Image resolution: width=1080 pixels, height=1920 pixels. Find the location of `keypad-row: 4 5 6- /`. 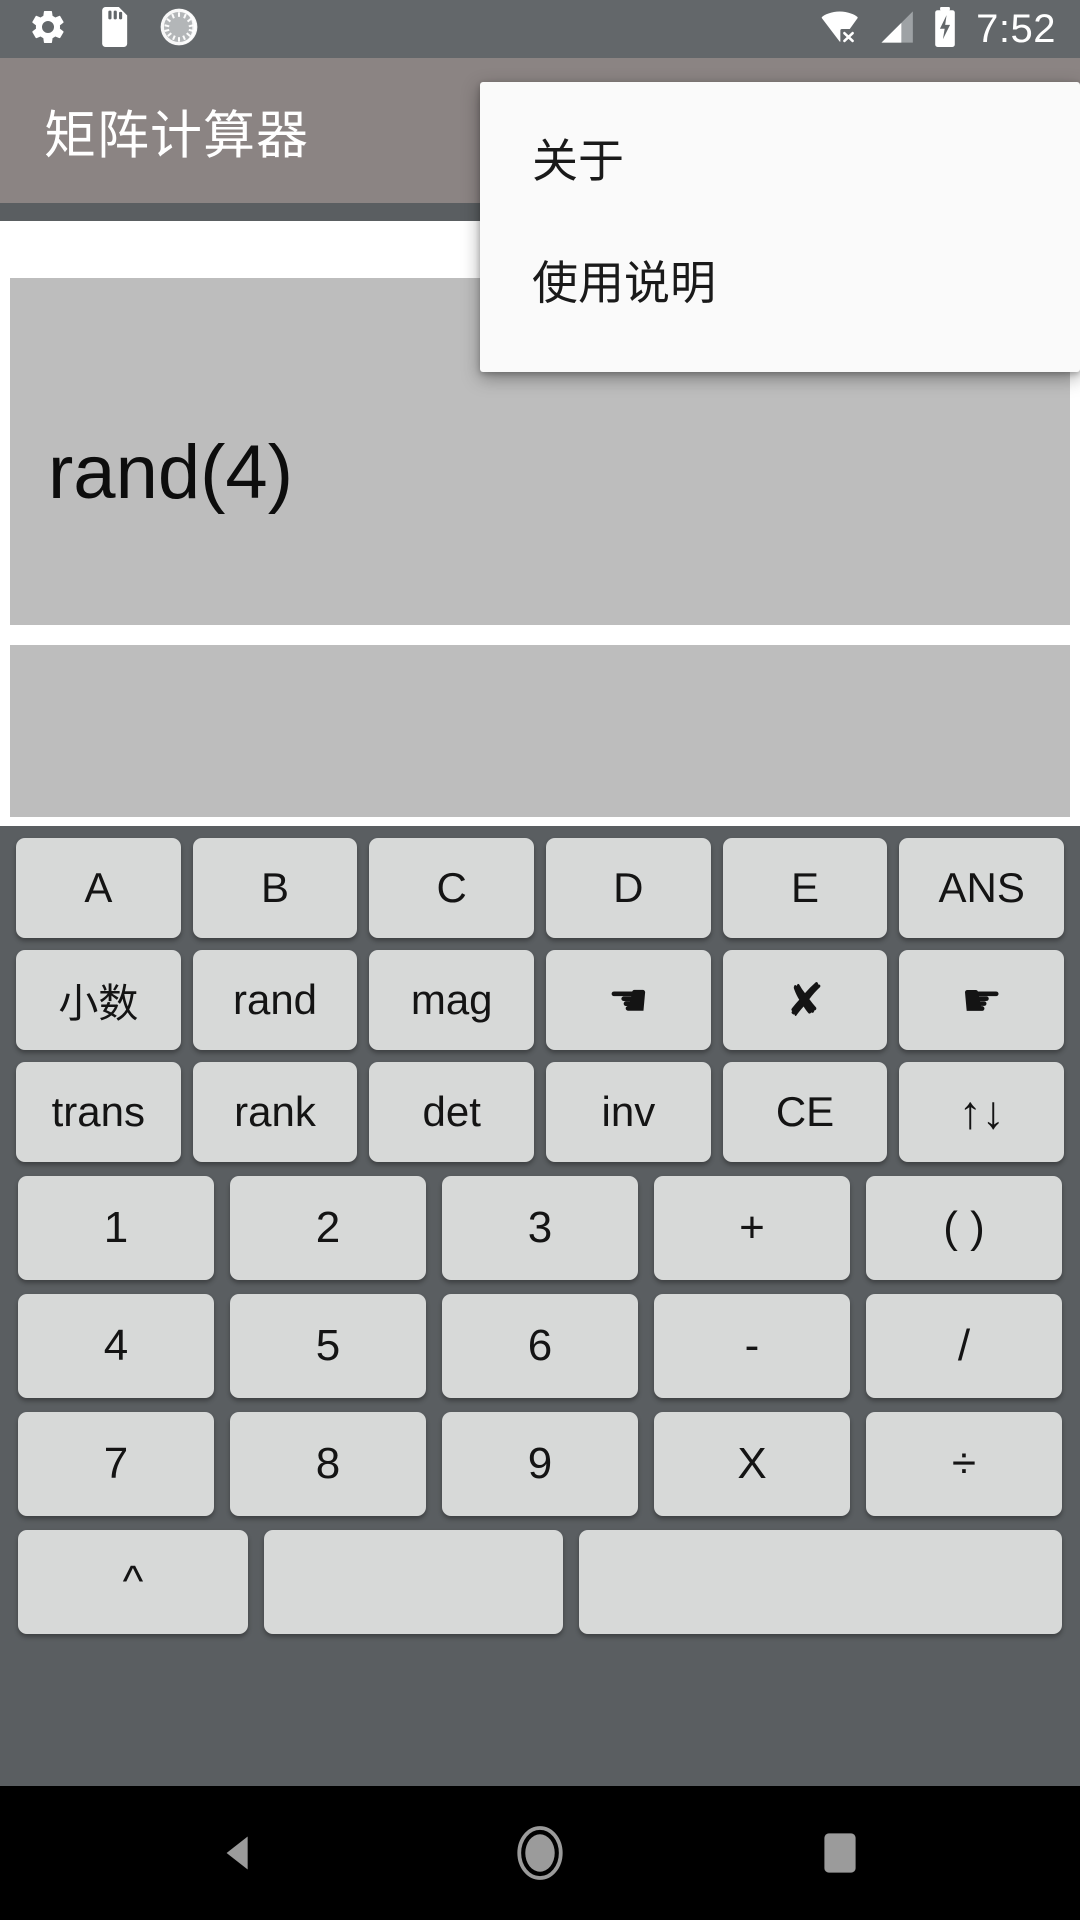

keypad-row: 4 5 6- / is located at coordinates (540, 1339).